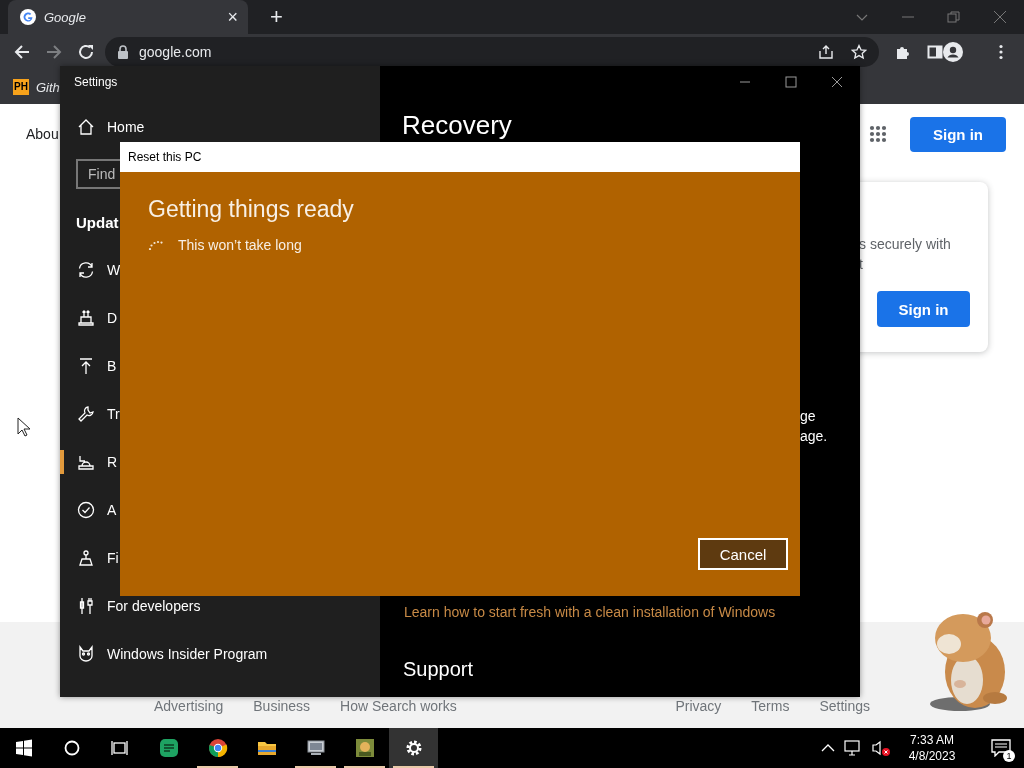  What do you see at coordinates (814, 436) in the screenshot?
I see `body-text: age.` at bounding box center [814, 436].